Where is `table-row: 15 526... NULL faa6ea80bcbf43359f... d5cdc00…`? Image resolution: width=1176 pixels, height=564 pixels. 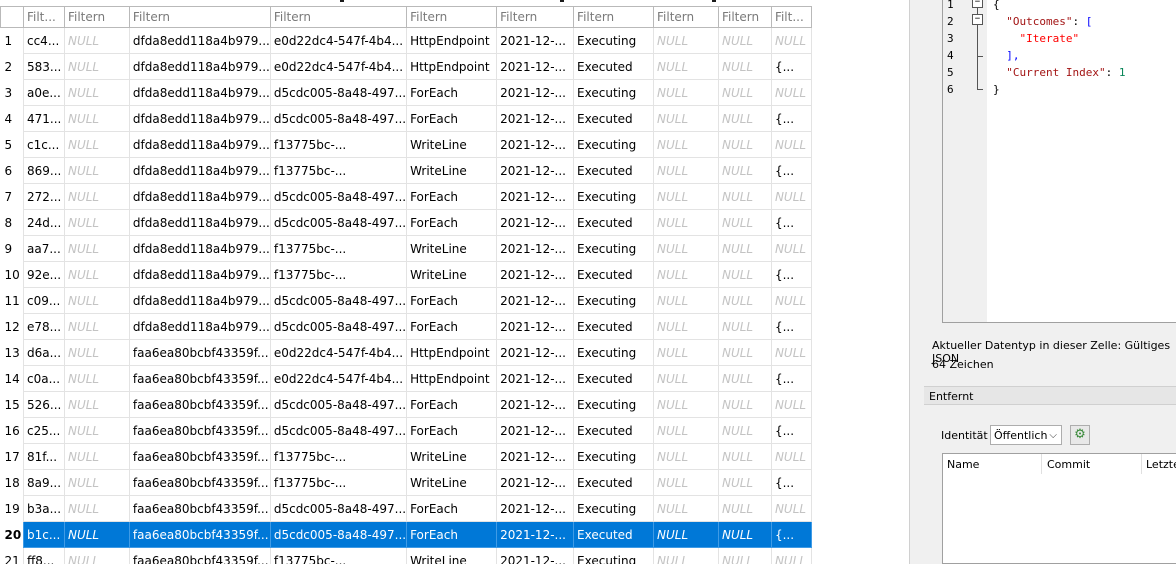
table-row: 15 526... NULL faa6ea80bcbf43359f... d5cdc00… is located at coordinates (406, 404).